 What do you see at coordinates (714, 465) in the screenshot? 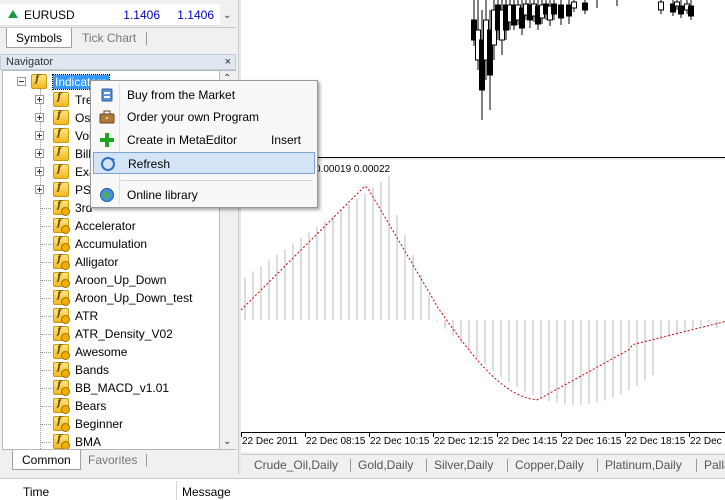
I see `chart-tab: Palladium,Daily` at bounding box center [714, 465].